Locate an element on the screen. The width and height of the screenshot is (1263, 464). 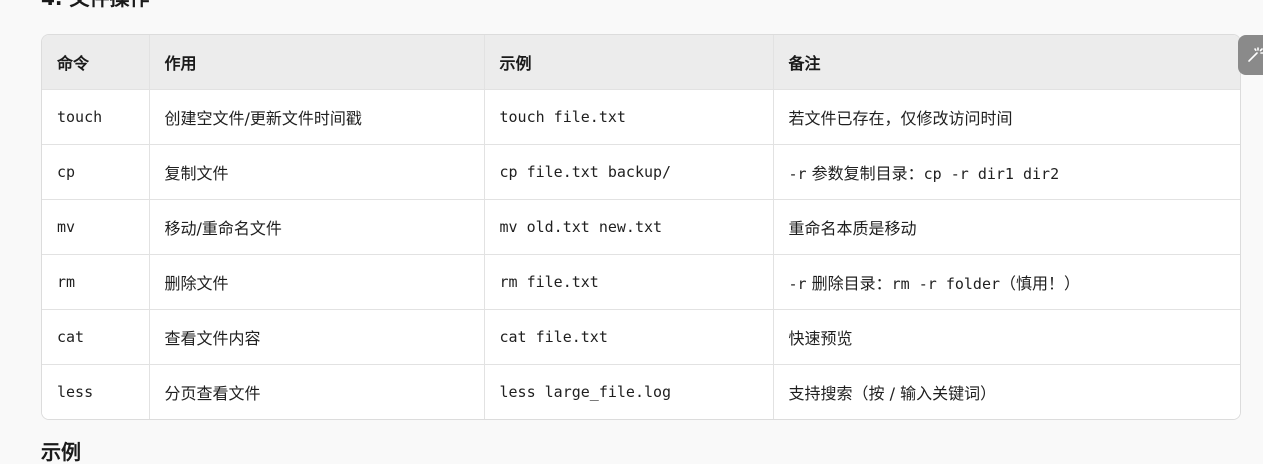
table-header-row: 命令 作用 示例 备注 is located at coordinates (641, 62).